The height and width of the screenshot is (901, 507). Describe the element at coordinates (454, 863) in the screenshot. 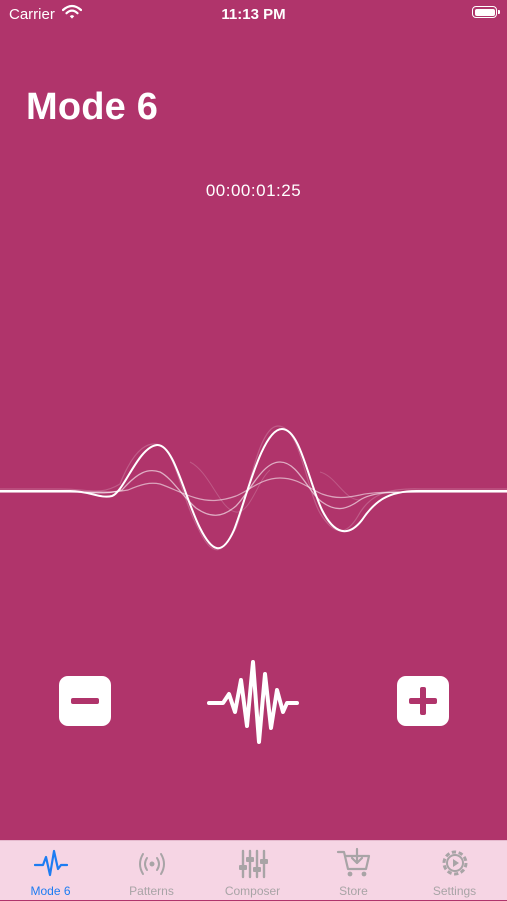

I see `gear-icon` at that location.